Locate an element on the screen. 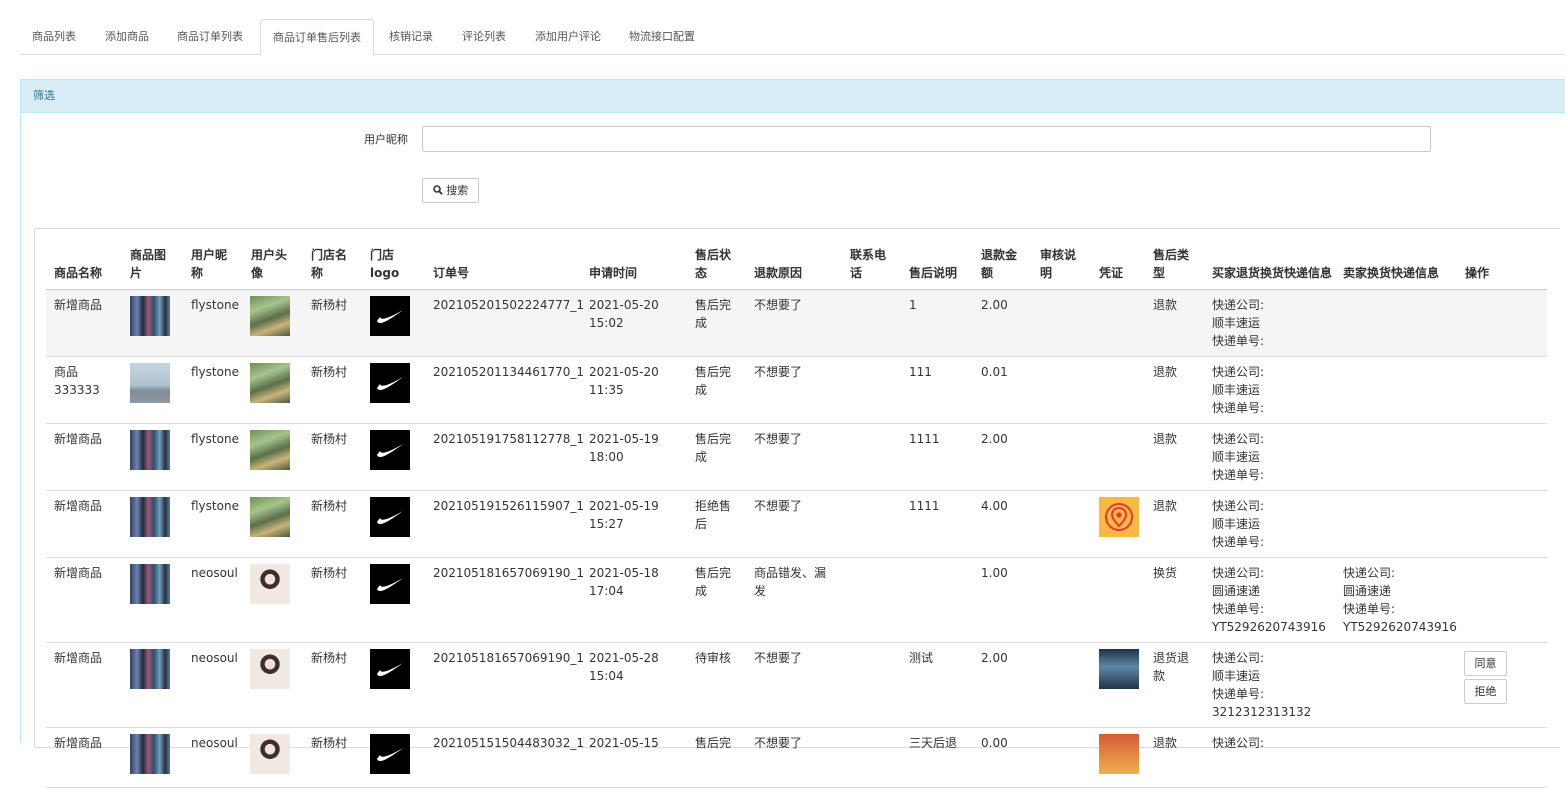  cell-after-sale-status: 待审核 is located at coordinates (713, 658).